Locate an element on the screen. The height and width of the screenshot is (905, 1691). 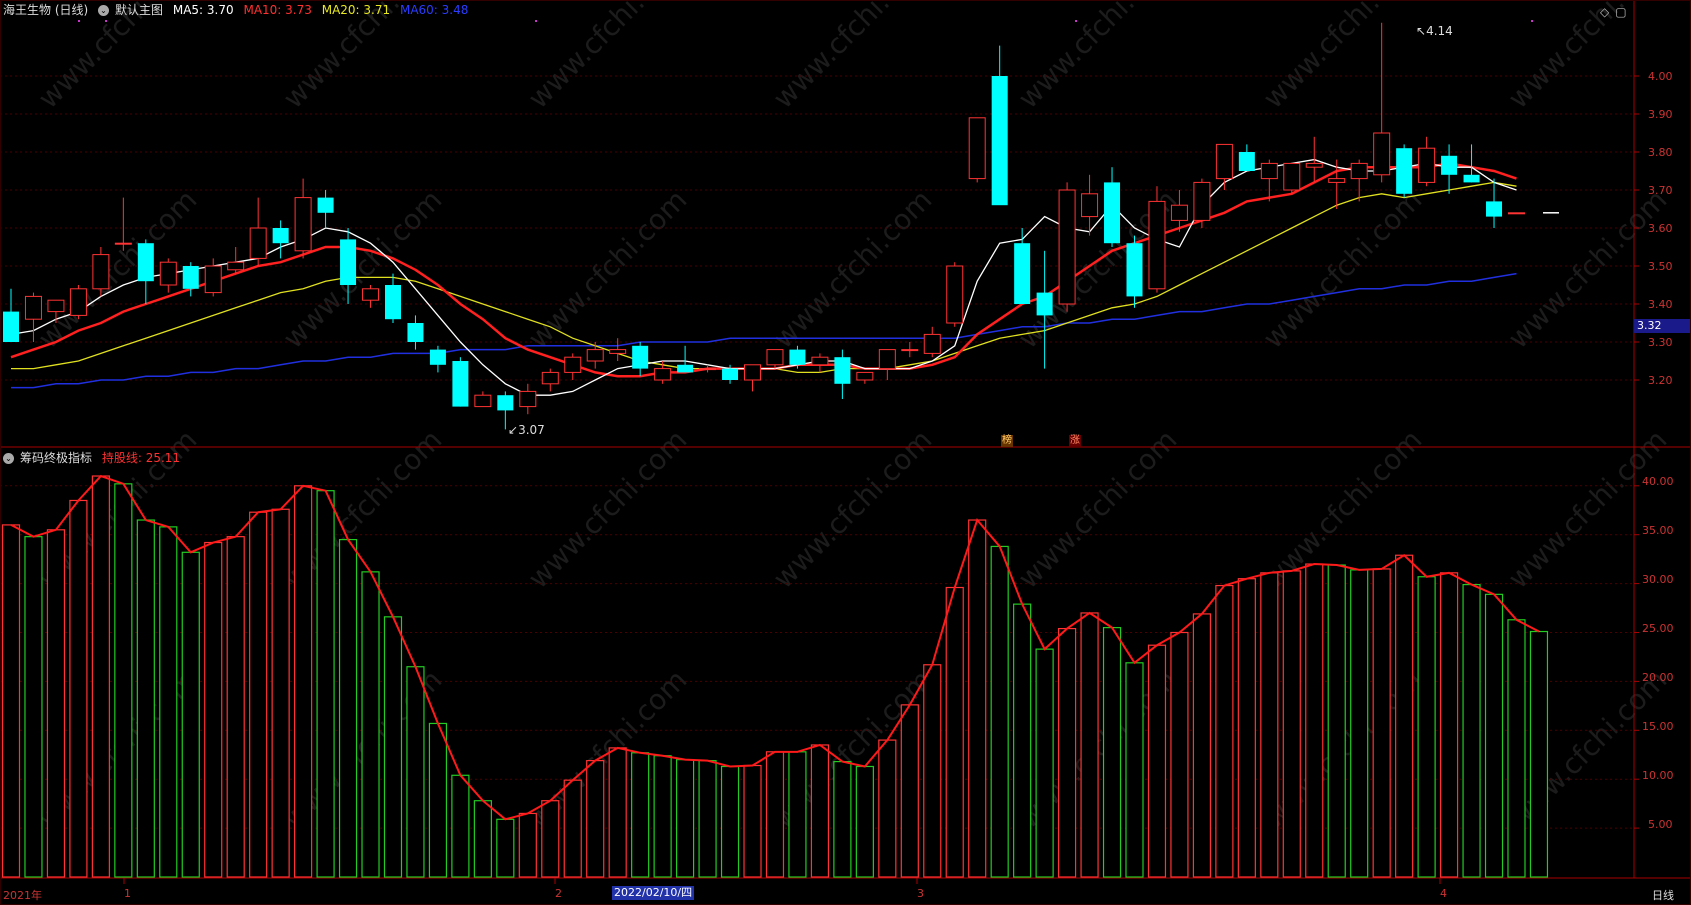
indicator-tick: 15.00 is located at coordinates (1658, 726).